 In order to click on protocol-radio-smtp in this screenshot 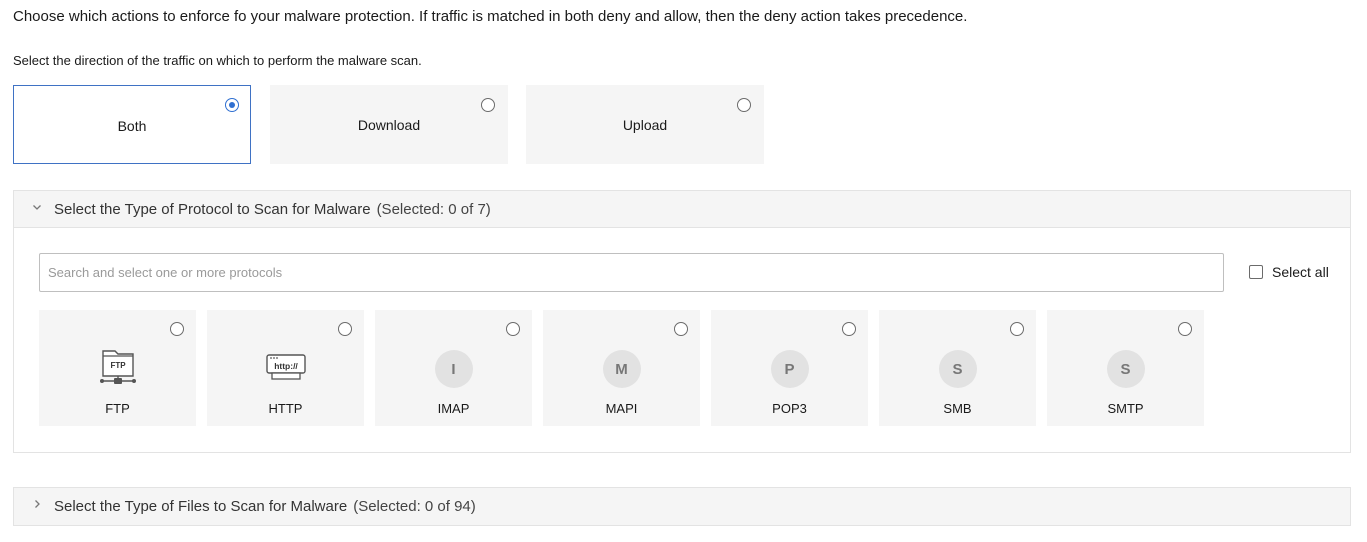, I will do `click(1185, 329)`.